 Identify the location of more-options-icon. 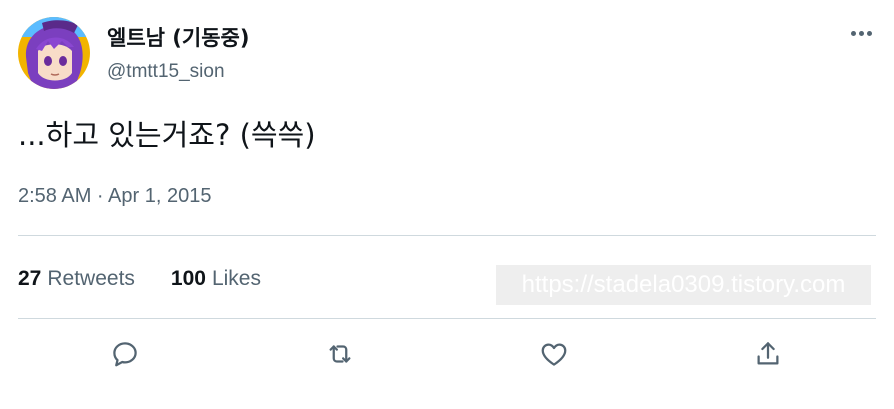
(861, 33).